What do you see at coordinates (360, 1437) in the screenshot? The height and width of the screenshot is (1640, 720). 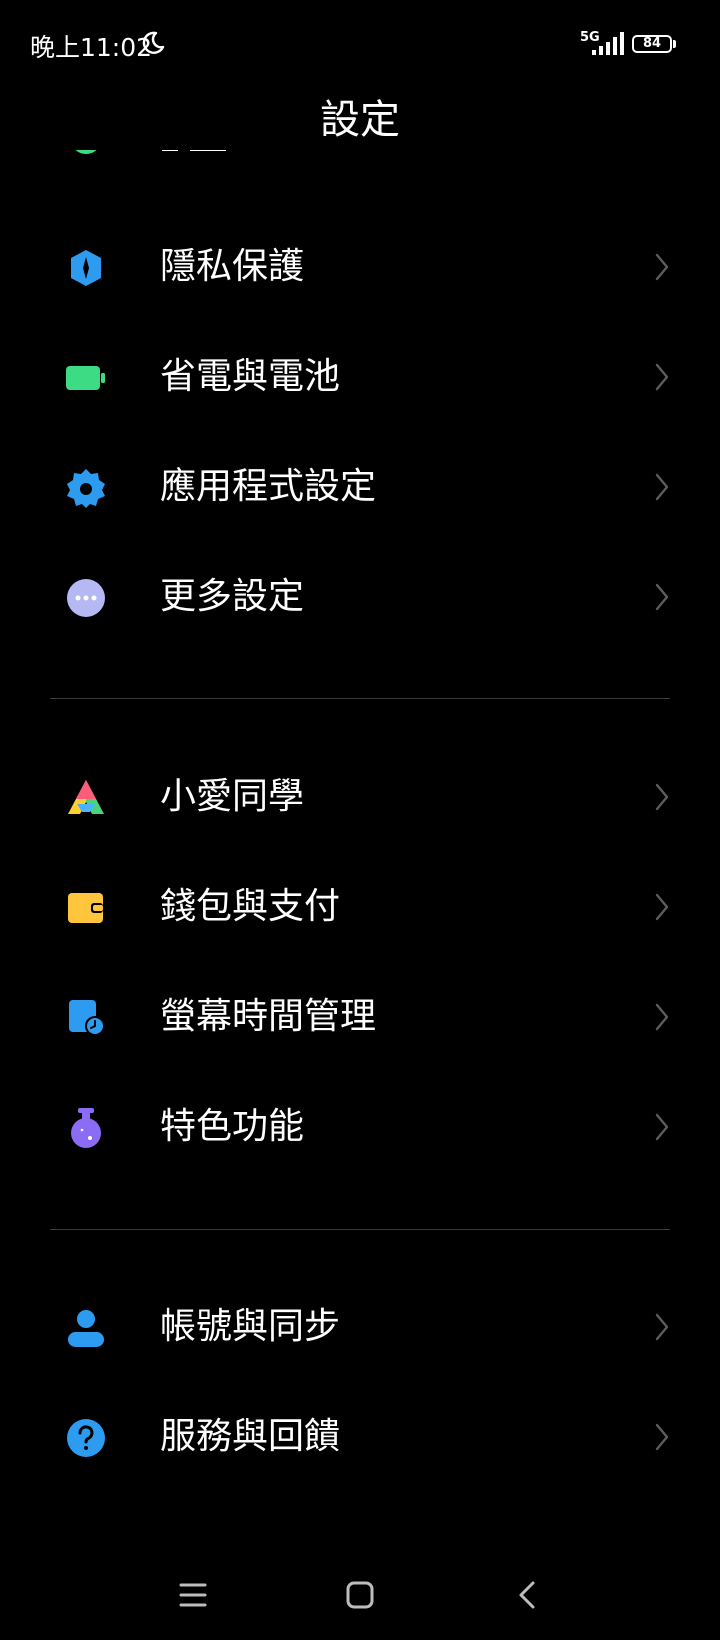 I see `settings-item-service-feedback: 服務與回饋` at bounding box center [360, 1437].